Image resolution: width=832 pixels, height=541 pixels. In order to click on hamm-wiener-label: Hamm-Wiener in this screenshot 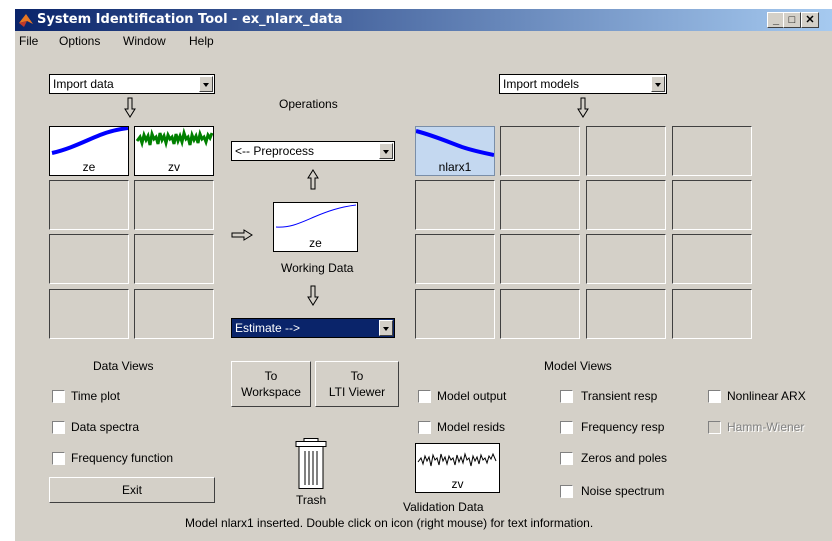, I will do `click(766, 427)`.